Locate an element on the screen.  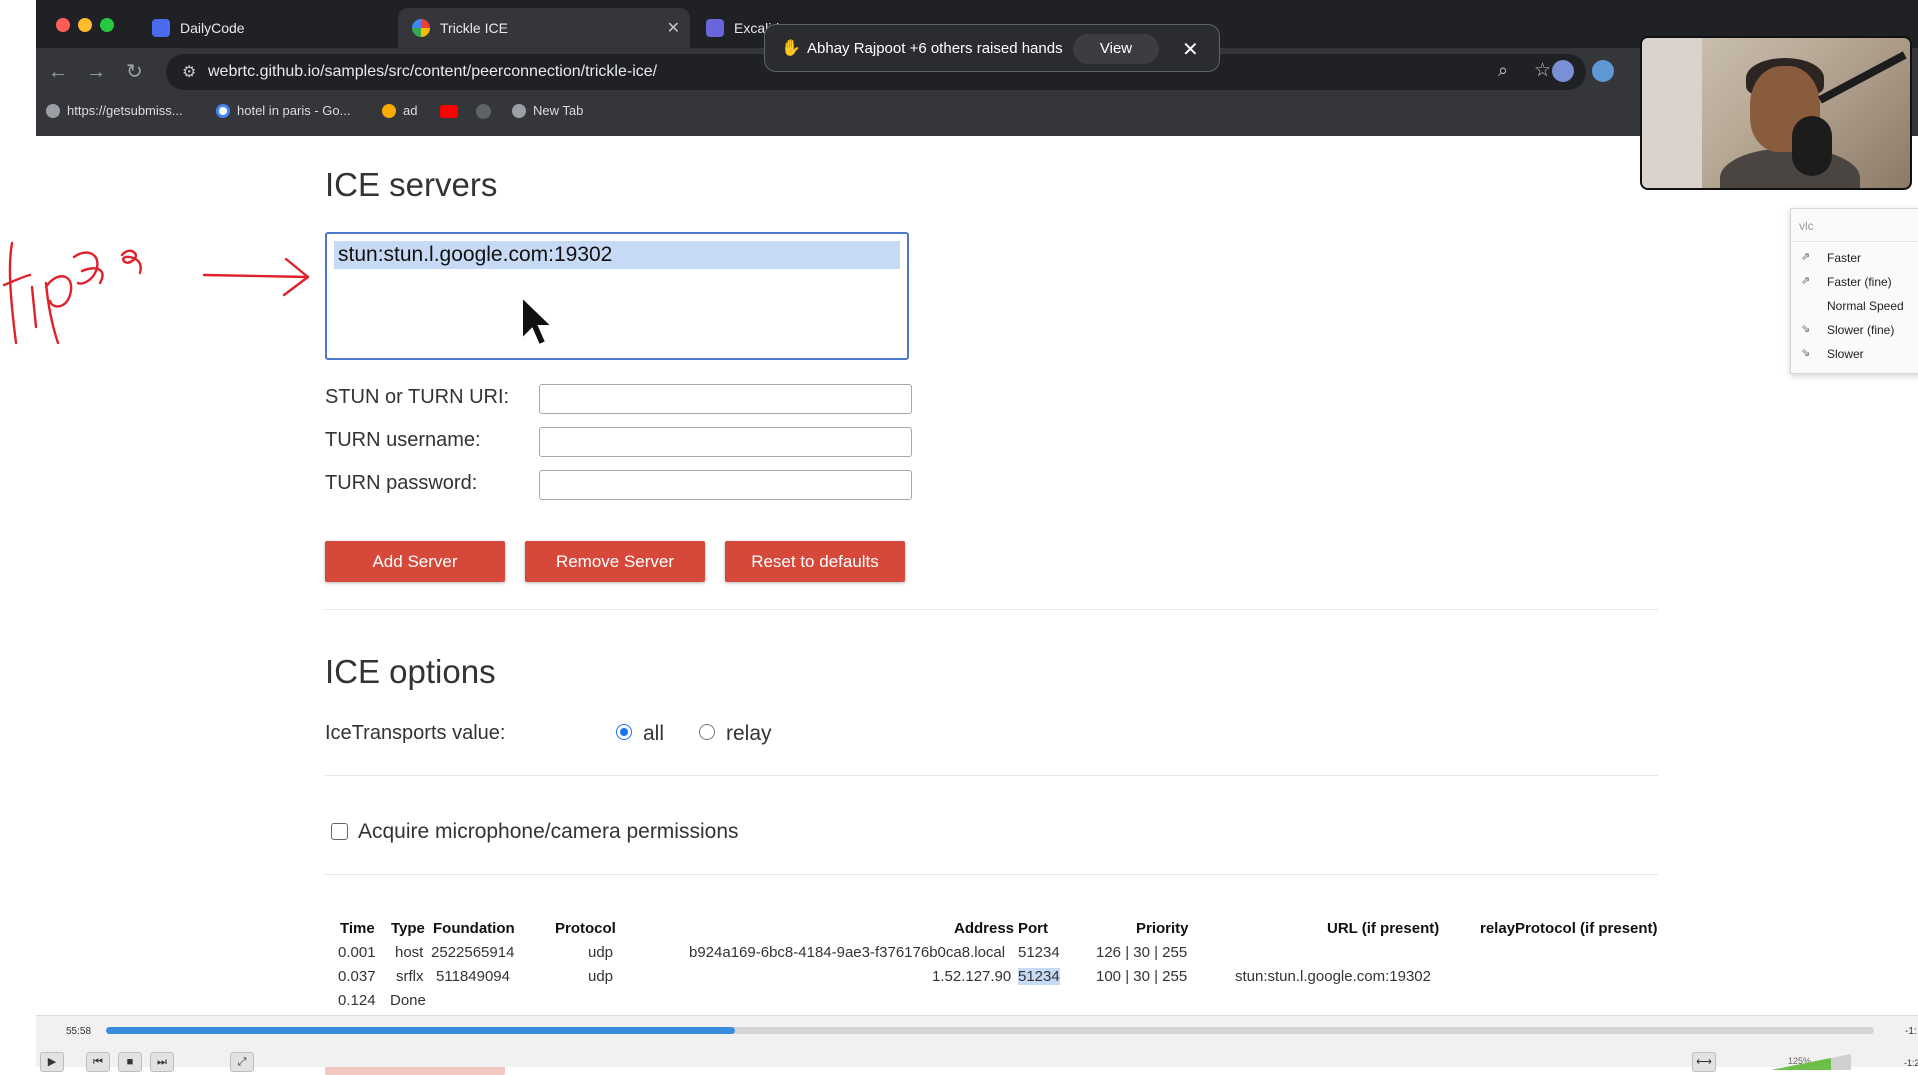
tab-label: DailyCode is located at coordinates (212, 28).